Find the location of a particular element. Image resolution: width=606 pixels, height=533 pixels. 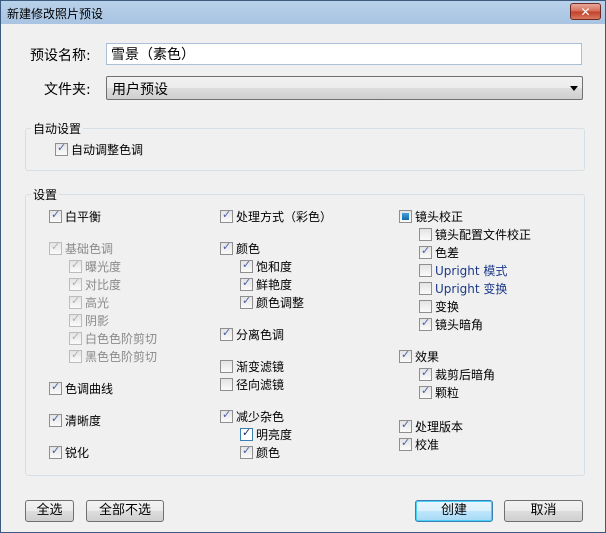

chromatic-aberration-checkbox: 色差 is located at coordinates (439, 252).